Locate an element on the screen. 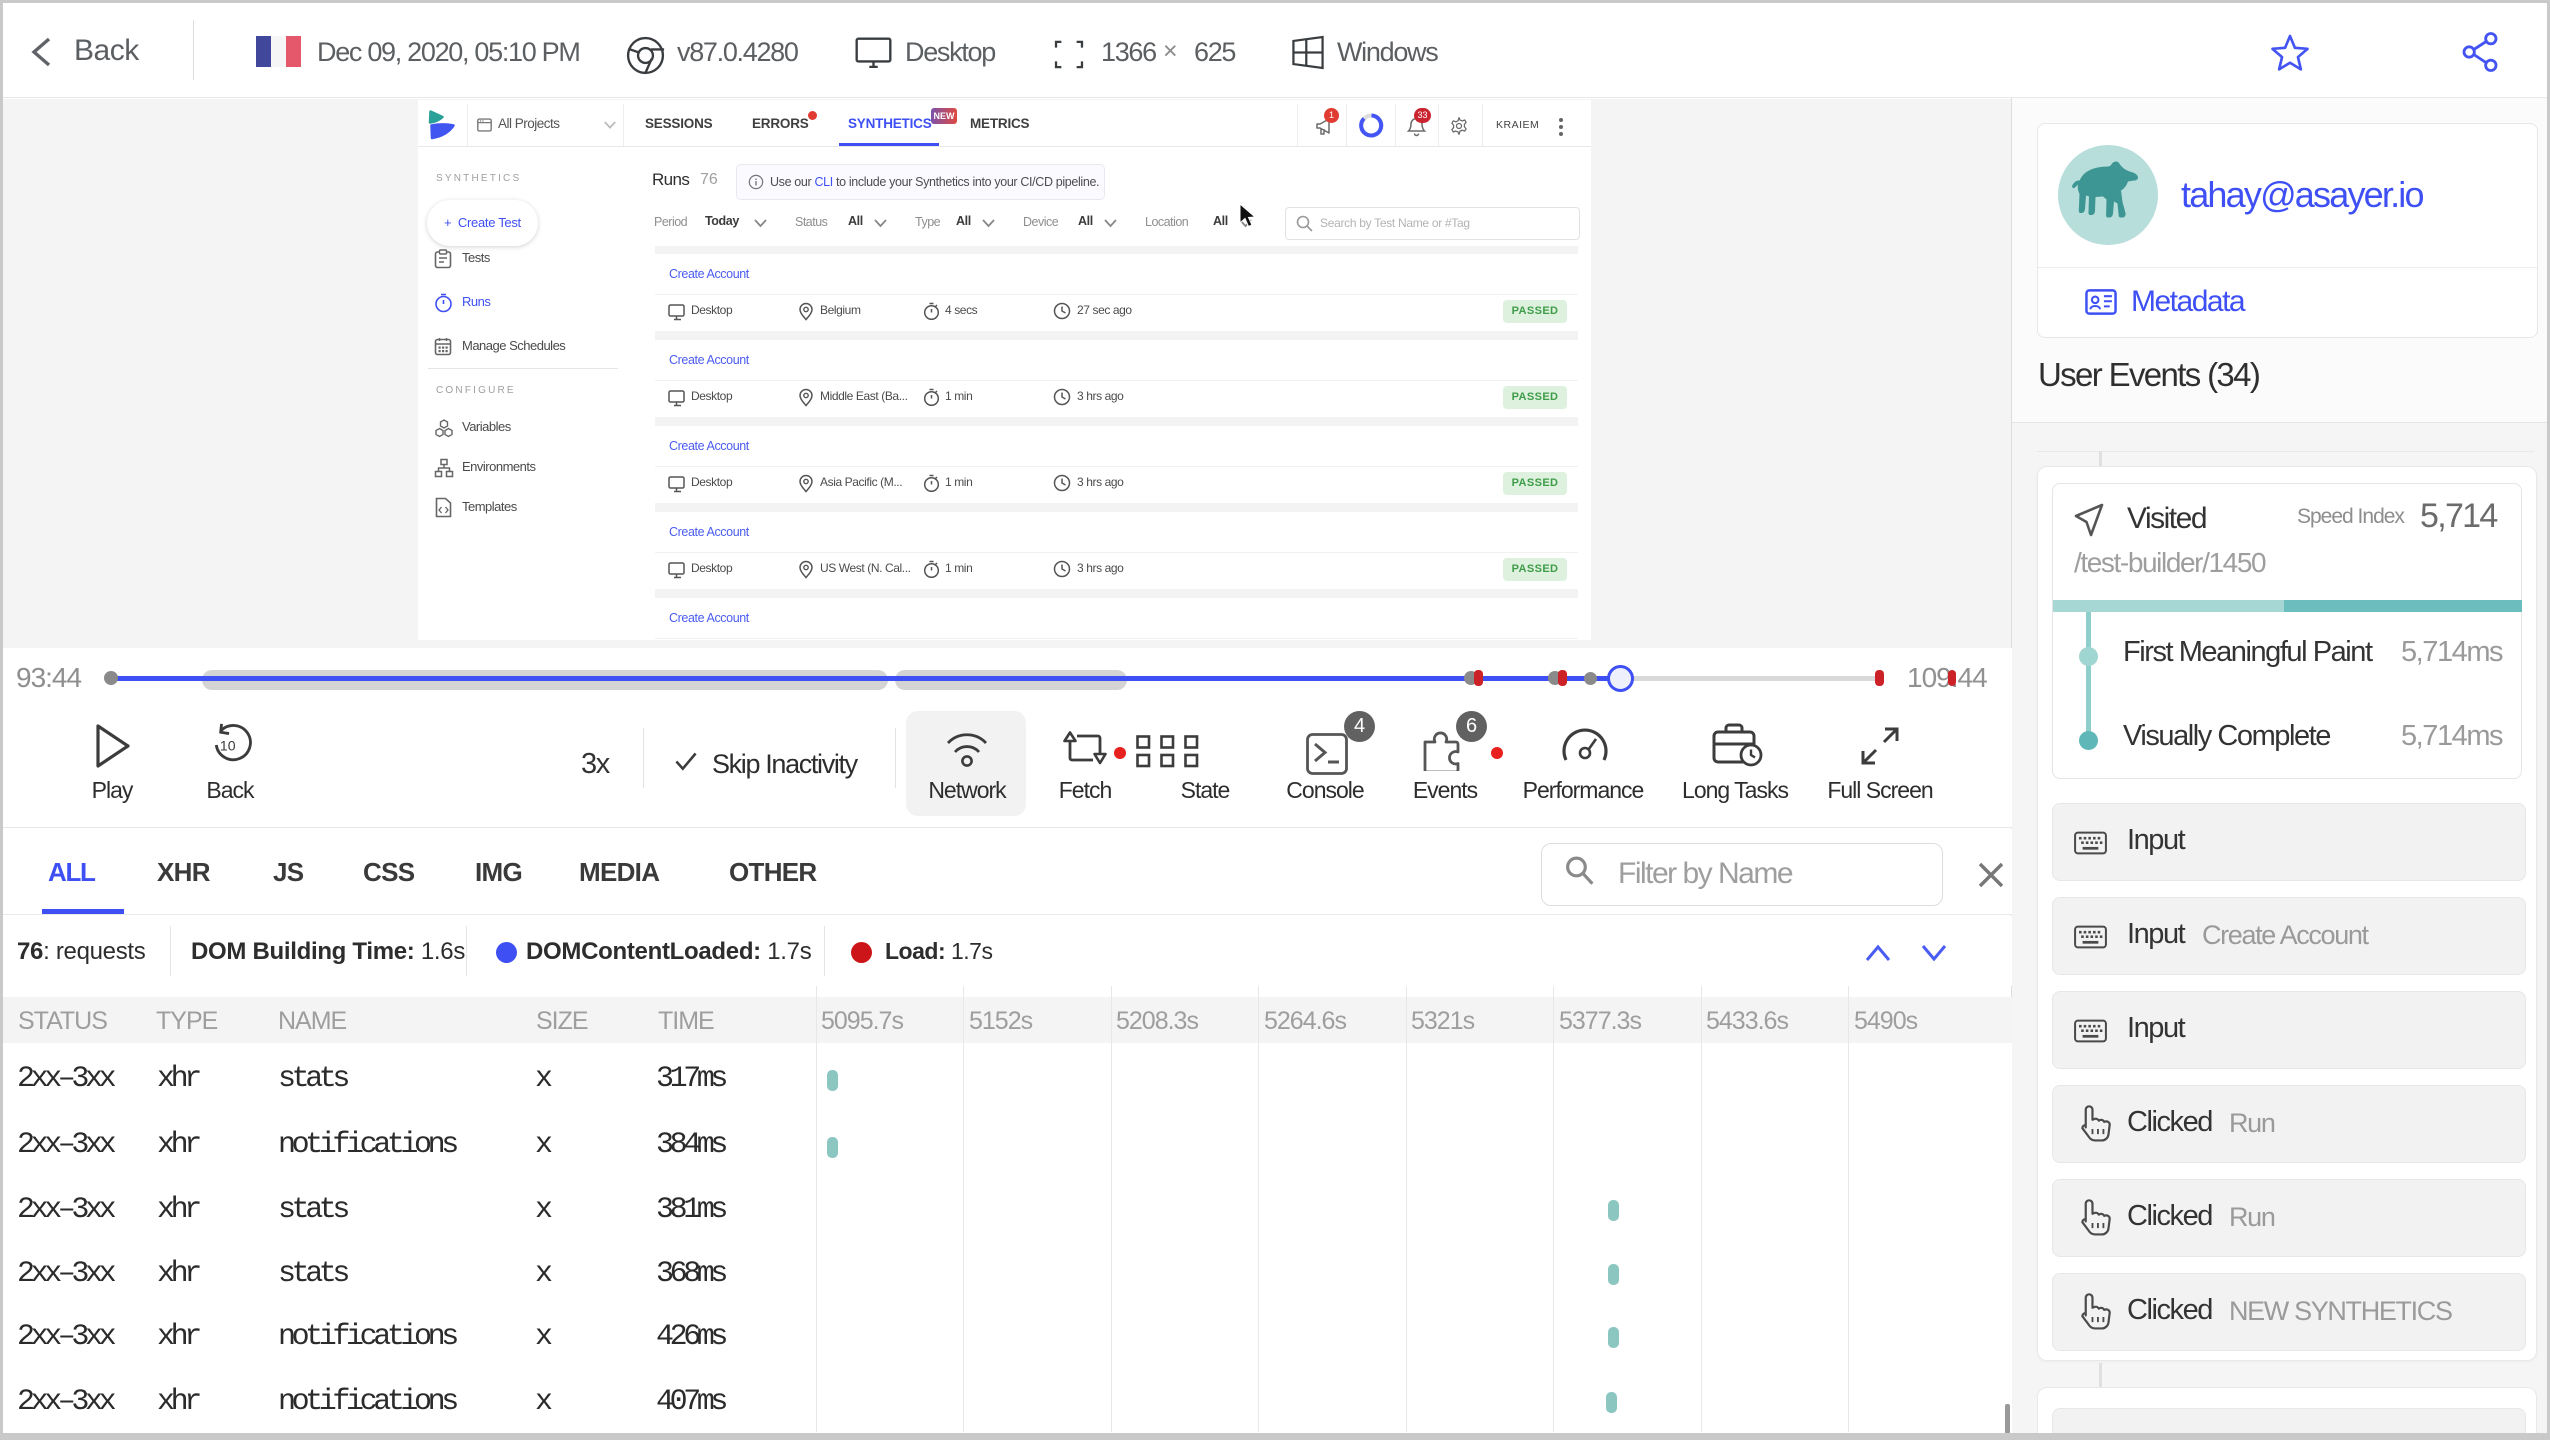  svg-text: 10 is located at coordinates (228, 745).